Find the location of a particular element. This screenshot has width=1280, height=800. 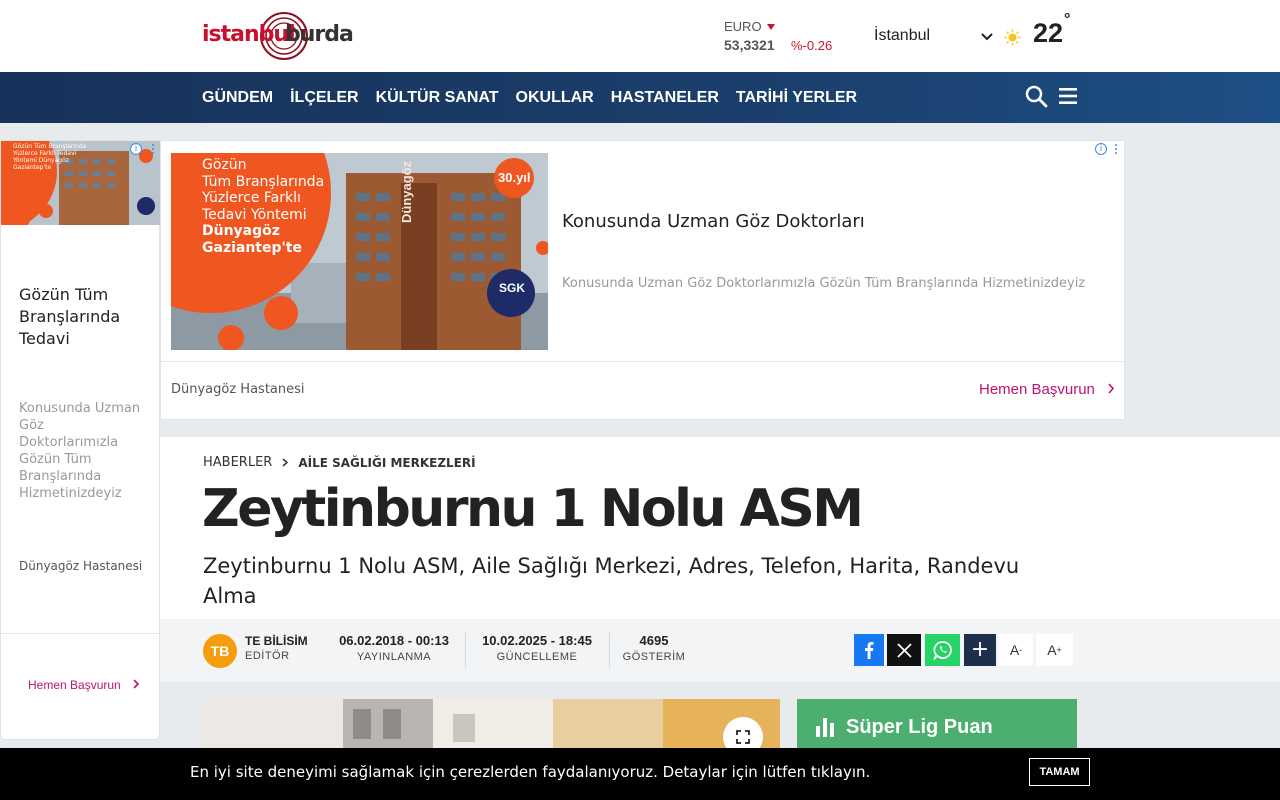

city-selector: İstanbul is located at coordinates (902, 36).